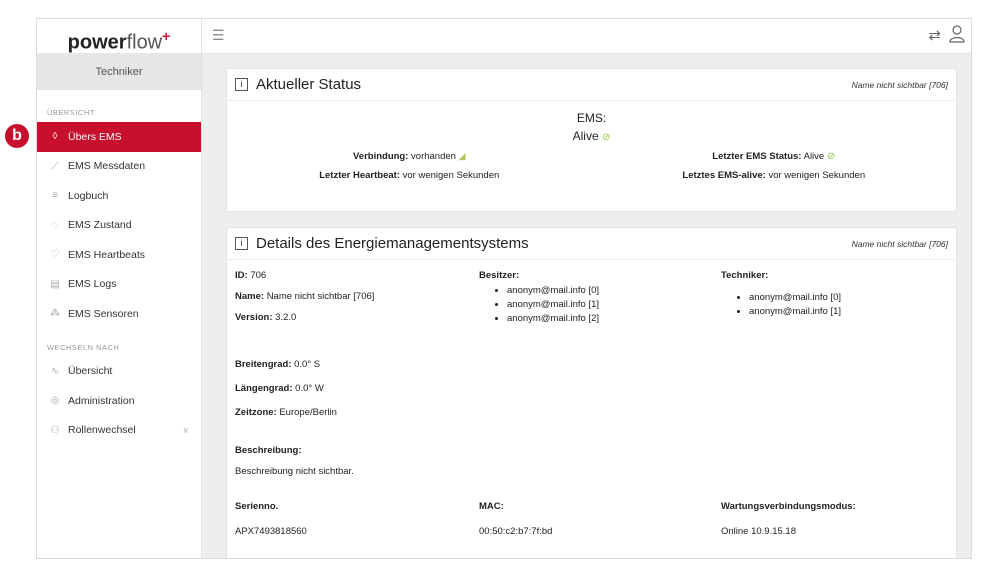 The image size is (995, 566). I want to click on sidebar-item-label: Übersicht, so click(90, 371).